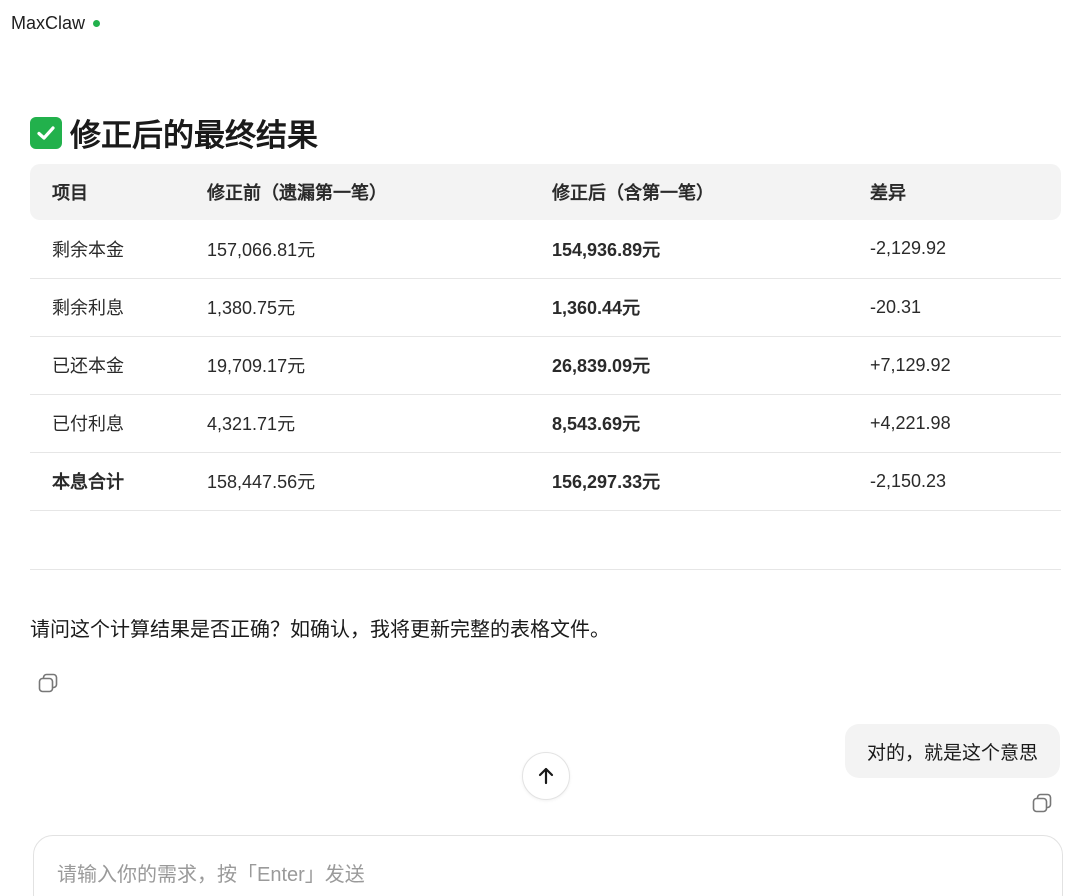 The width and height of the screenshot is (1080, 896). What do you see at coordinates (965, 307) in the screenshot?
I see `cell-diff: -20.31` at bounding box center [965, 307].